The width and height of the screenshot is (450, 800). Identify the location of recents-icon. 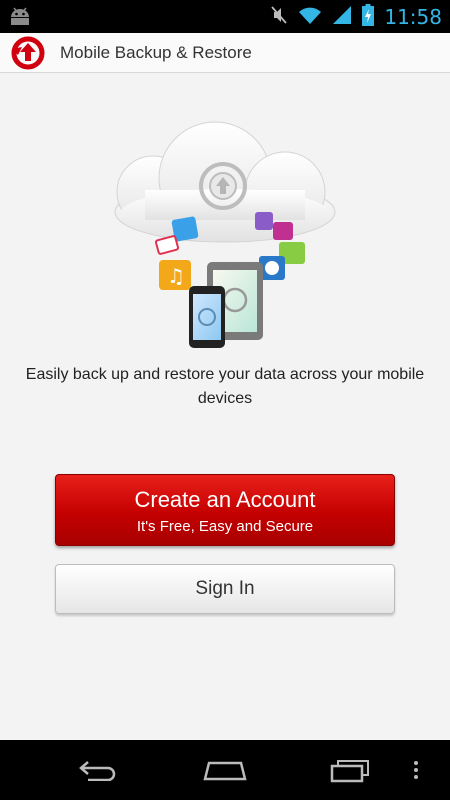
(350, 770).